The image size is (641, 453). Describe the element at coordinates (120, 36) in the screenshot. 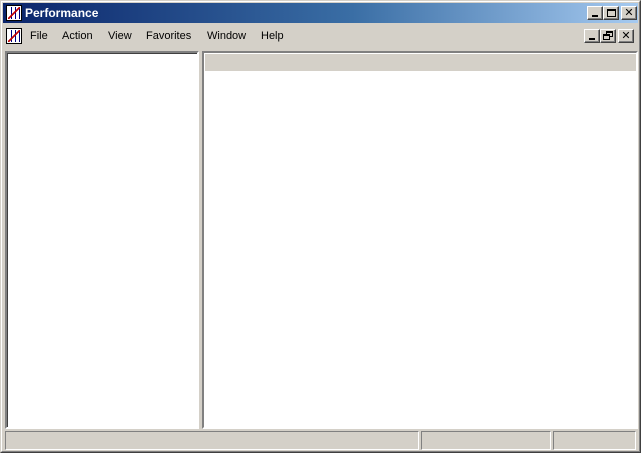

I see `menu-view: View` at that location.